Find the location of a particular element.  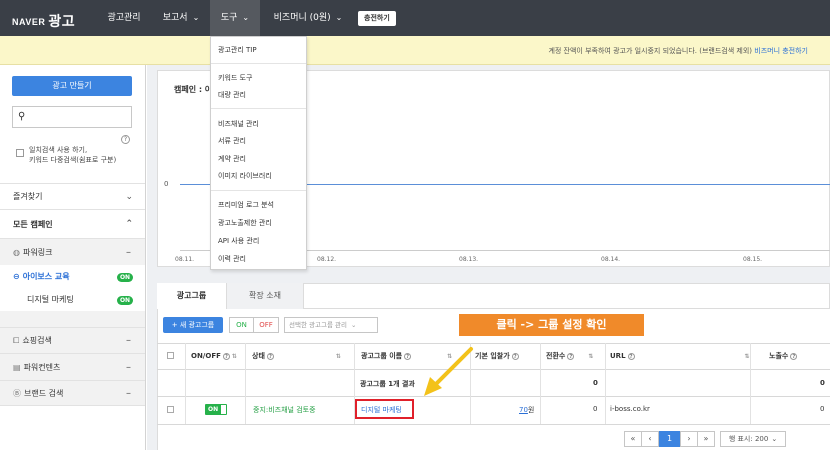

document-icon: ▤ is located at coordinates (17, 367).